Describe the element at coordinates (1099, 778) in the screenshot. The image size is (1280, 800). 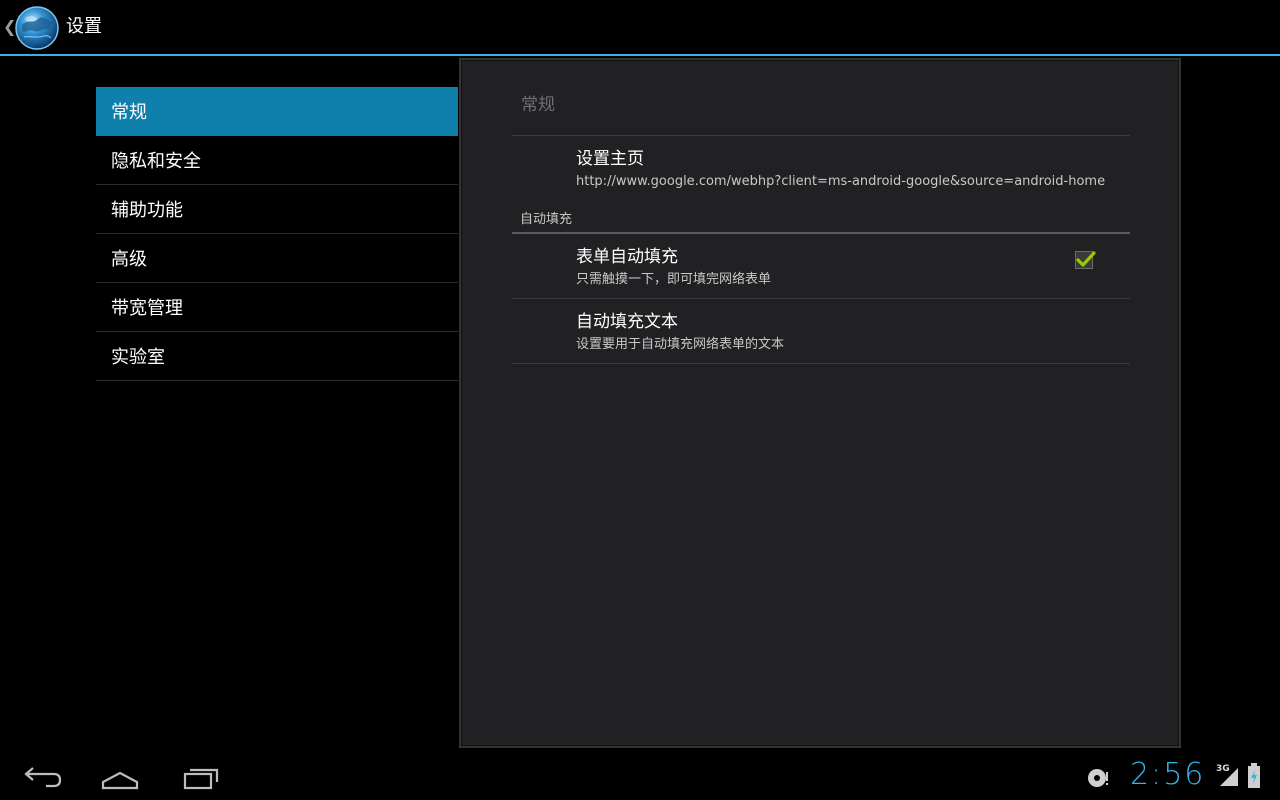
I see `sd-card-alert-icon` at that location.